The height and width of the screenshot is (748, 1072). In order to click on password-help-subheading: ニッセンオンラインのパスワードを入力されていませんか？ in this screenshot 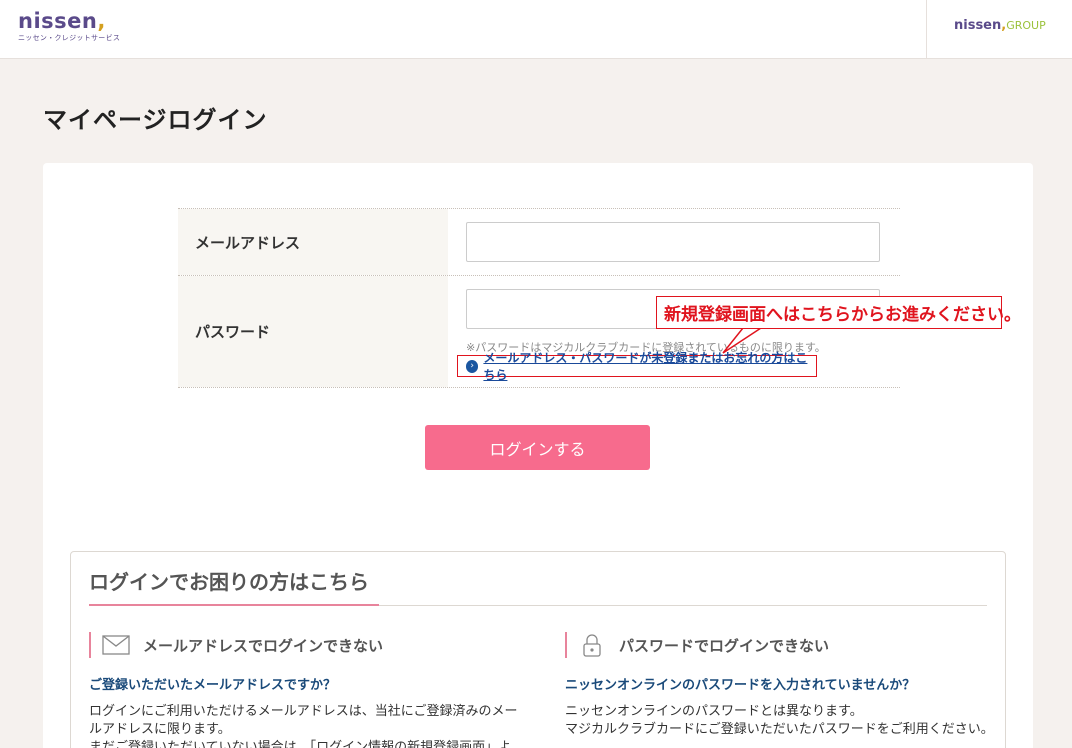, I will do `click(740, 685)`.